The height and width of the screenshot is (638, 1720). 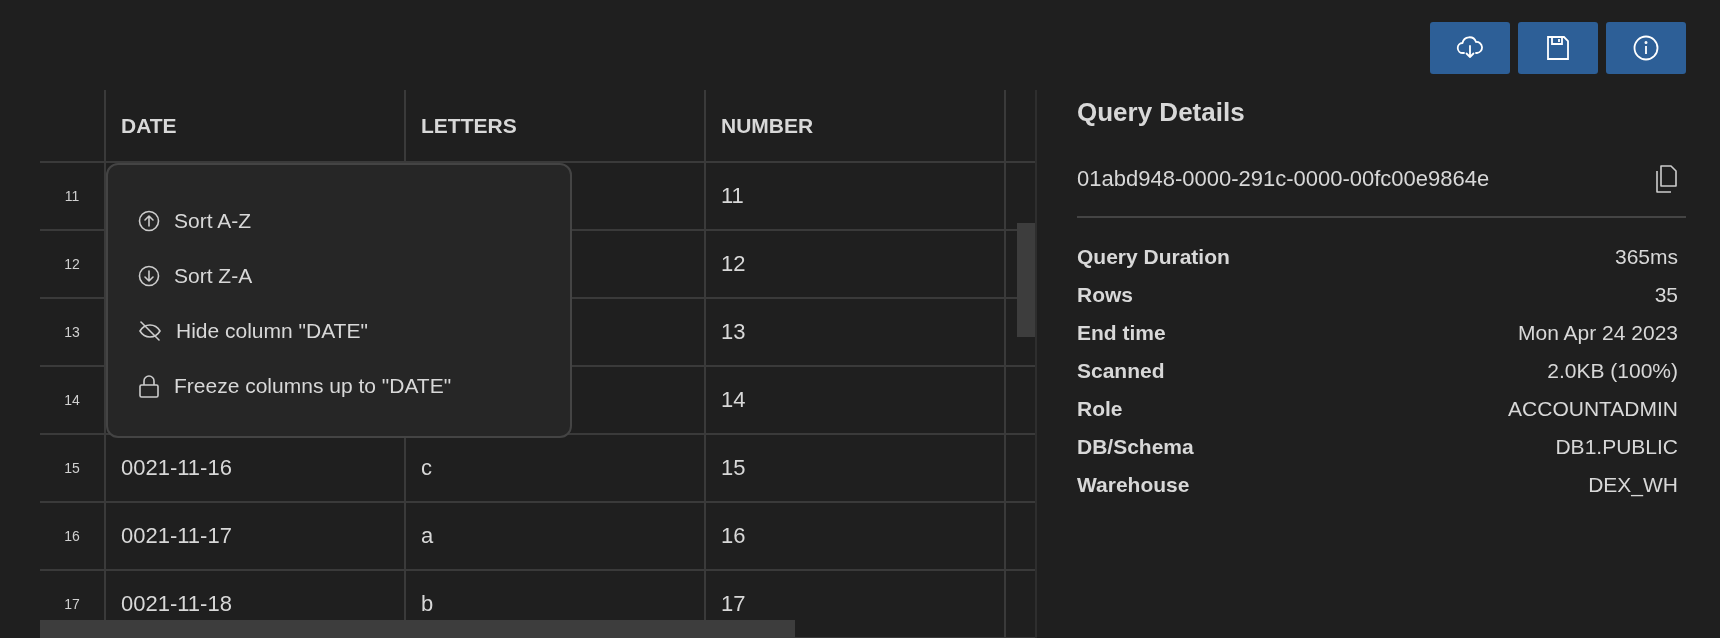 What do you see at coordinates (1593, 409) in the screenshot?
I see `detail-value: ACCOUNTADMIN` at bounding box center [1593, 409].